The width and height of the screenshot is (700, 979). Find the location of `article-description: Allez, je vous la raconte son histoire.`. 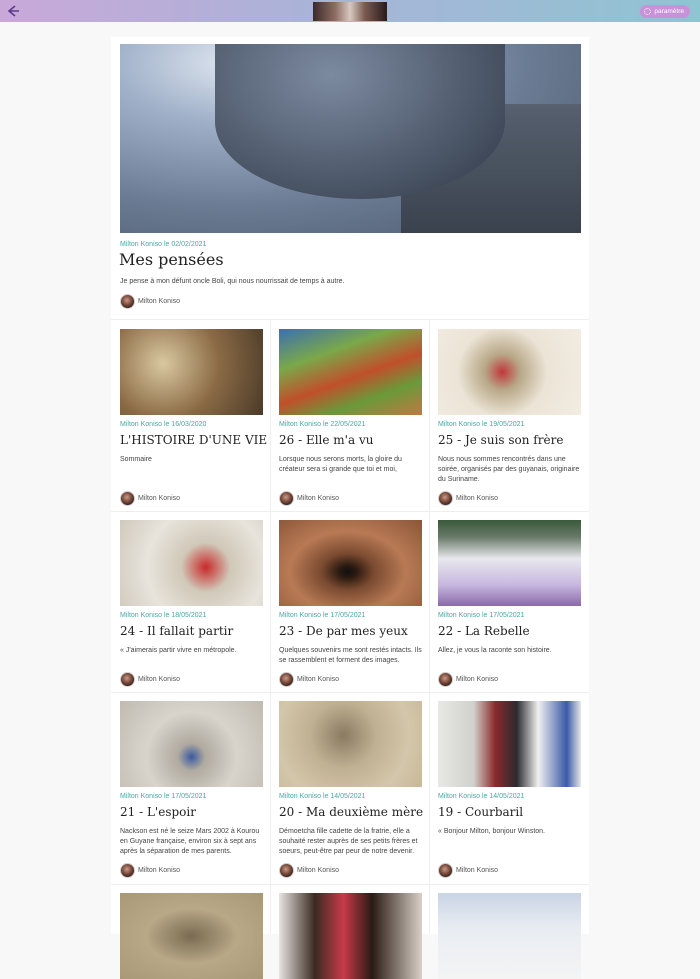

article-description: Allez, je vous la raconte son histoire. is located at coordinates (495, 650).